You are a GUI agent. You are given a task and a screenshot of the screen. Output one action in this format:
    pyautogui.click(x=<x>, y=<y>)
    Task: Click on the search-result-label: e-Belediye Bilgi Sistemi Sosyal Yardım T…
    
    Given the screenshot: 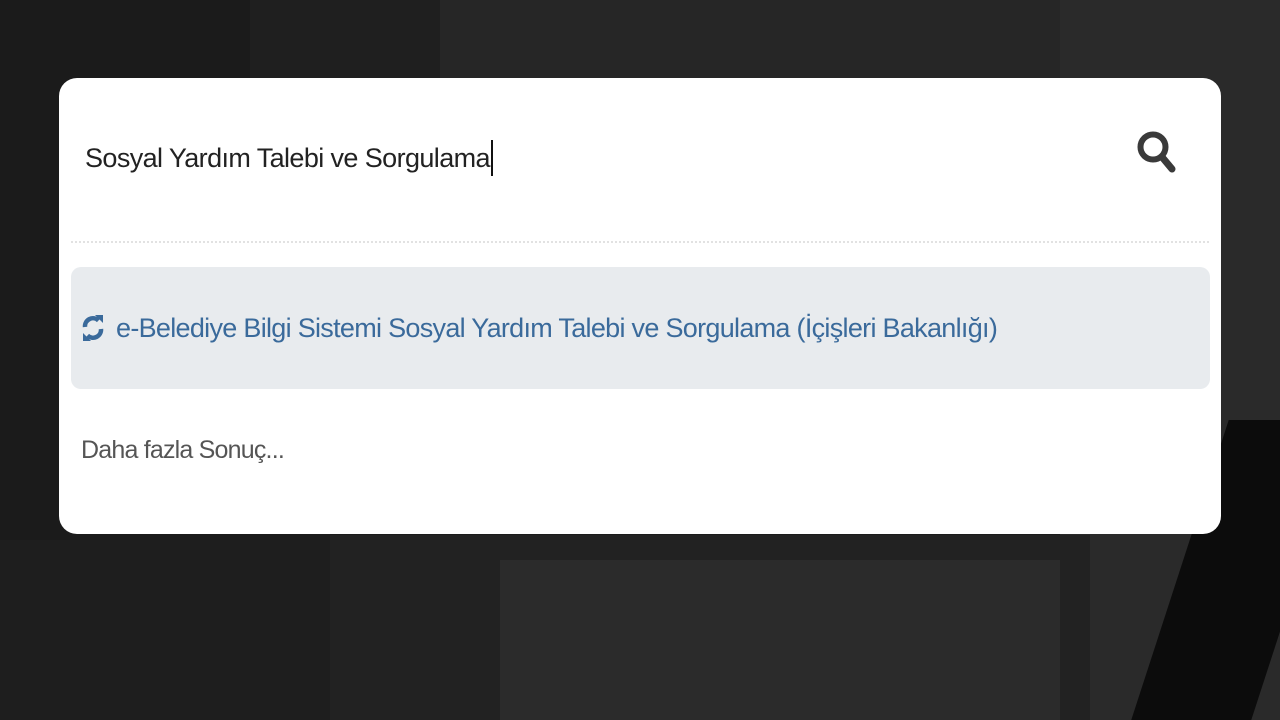 What is the action you would take?
    pyautogui.click(x=557, y=327)
    